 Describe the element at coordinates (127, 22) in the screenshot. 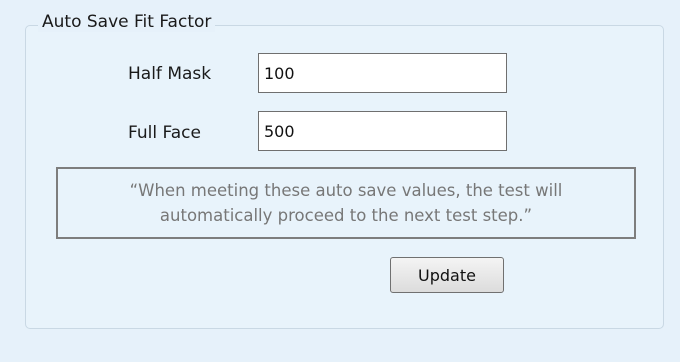

I see `group-title: Auto Save Fit Factor` at that location.